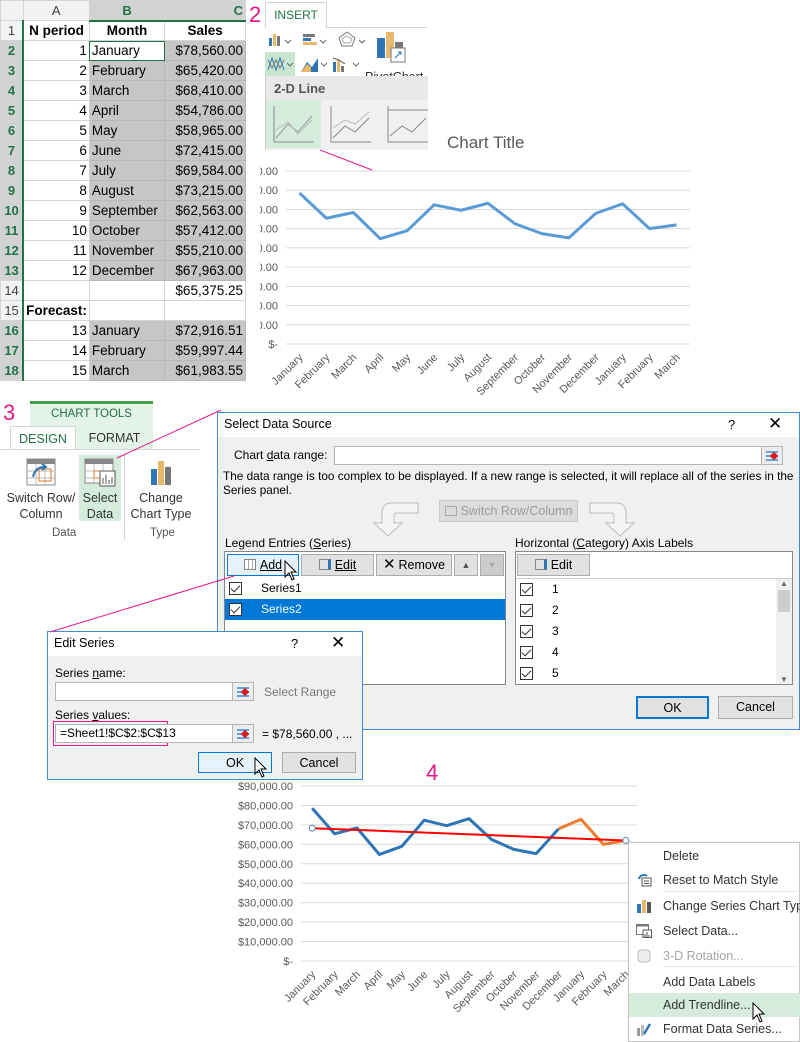 The width and height of the screenshot is (800, 1042). I want to click on tab-insert: INSERT, so click(296, 15).